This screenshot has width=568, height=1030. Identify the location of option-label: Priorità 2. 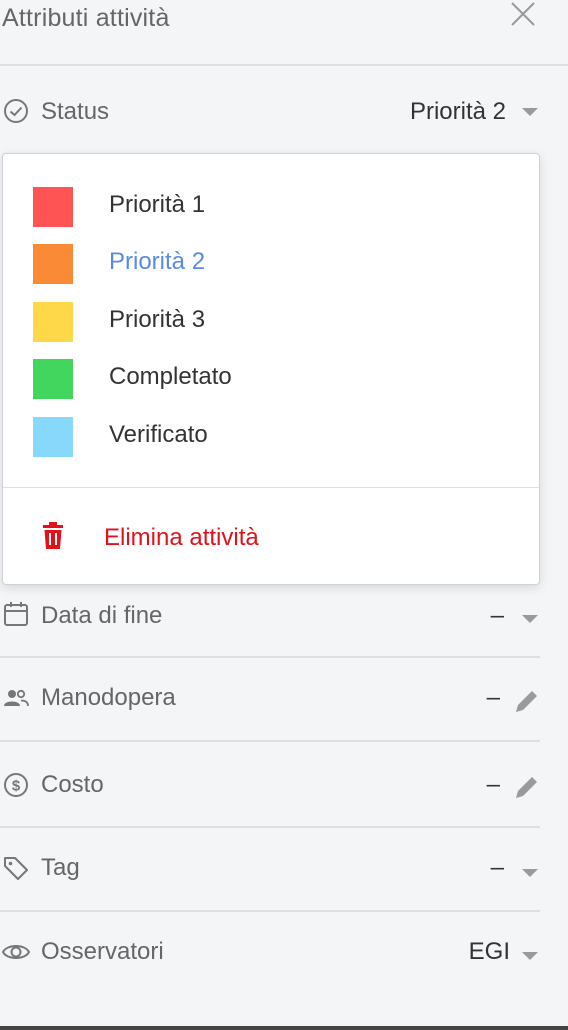
(157, 261).